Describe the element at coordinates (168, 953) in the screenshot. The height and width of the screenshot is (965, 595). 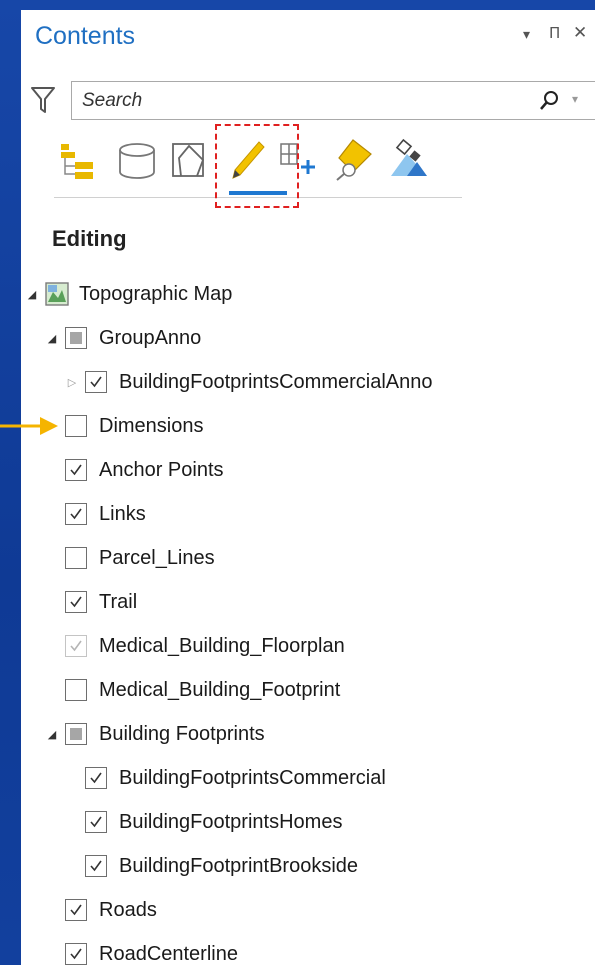
I see `layer-label: RoadCenterline` at that location.